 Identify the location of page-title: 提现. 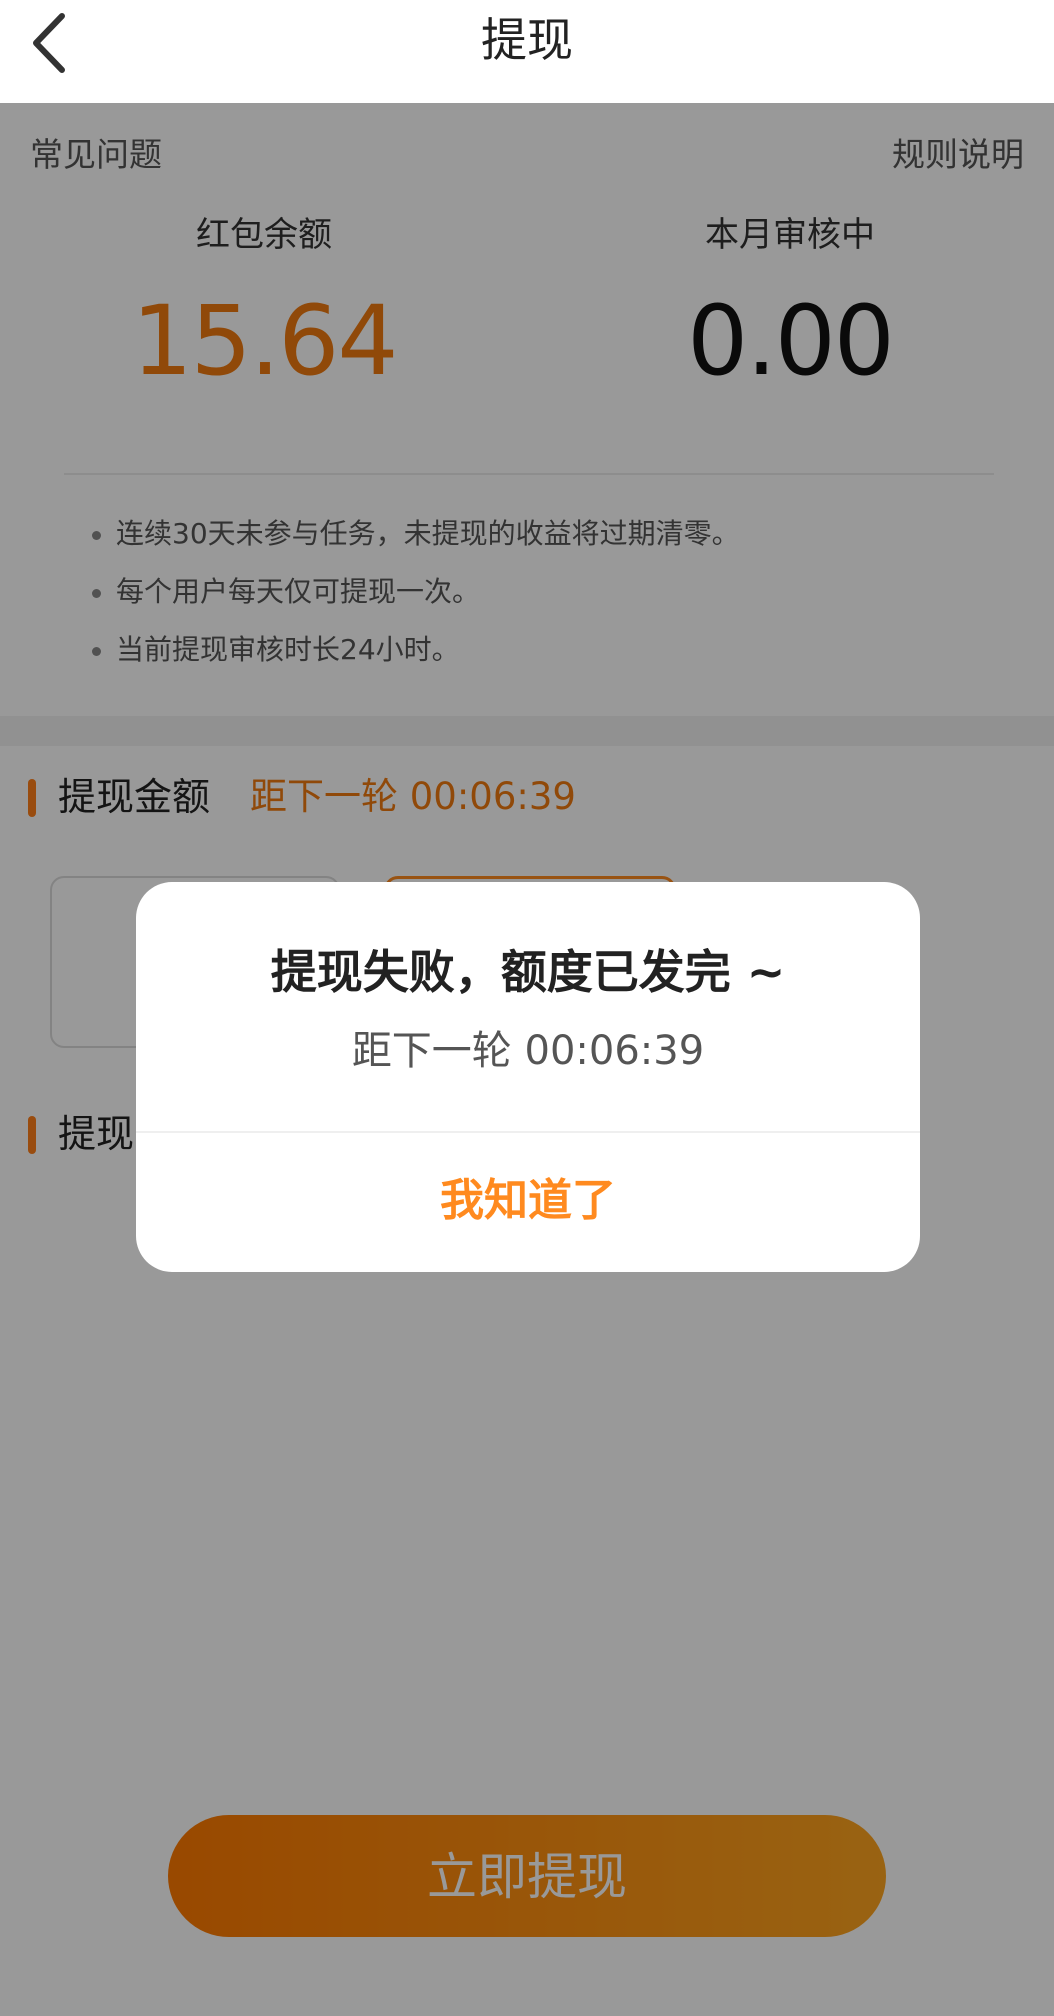
(527, 40).